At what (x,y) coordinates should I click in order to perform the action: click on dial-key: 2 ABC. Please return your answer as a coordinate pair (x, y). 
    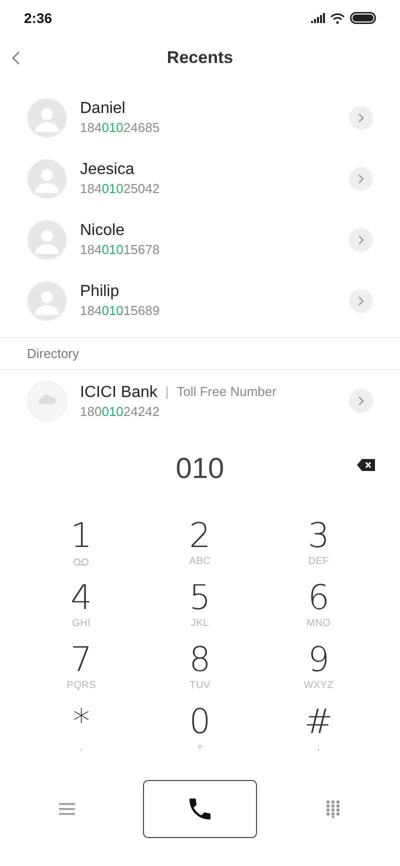
    Looking at the image, I should click on (199, 547).